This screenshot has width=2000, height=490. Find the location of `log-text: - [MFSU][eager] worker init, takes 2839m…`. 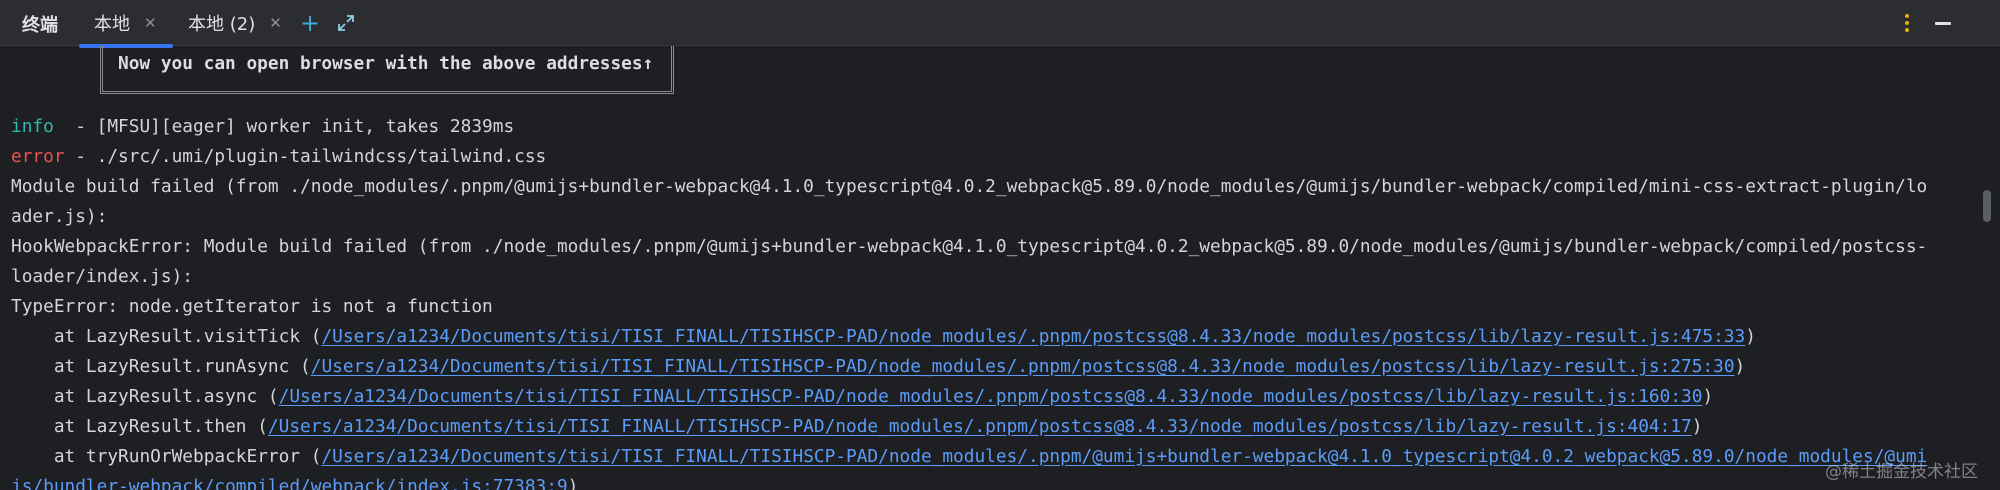

log-text: - [MFSU][eager] worker init, takes 2839m… is located at coordinates (284, 126).